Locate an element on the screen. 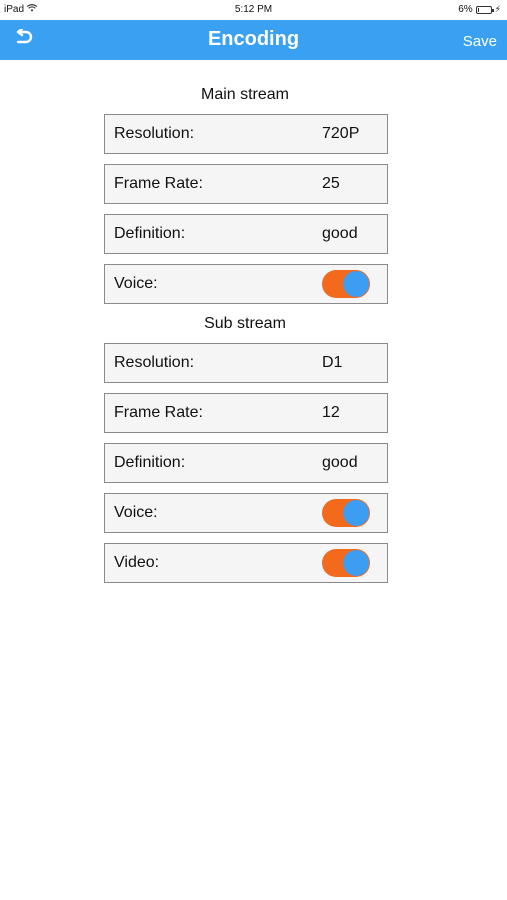  main-resolution-label: Resolution: is located at coordinates (154, 133).